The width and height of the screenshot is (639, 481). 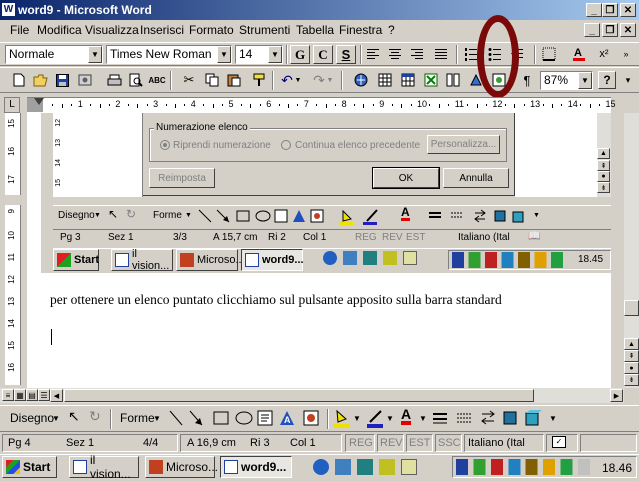 What do you see at coordinates (523, 467) in the screenshot?
I see `tray-icons` at bounding box center [523, 467].